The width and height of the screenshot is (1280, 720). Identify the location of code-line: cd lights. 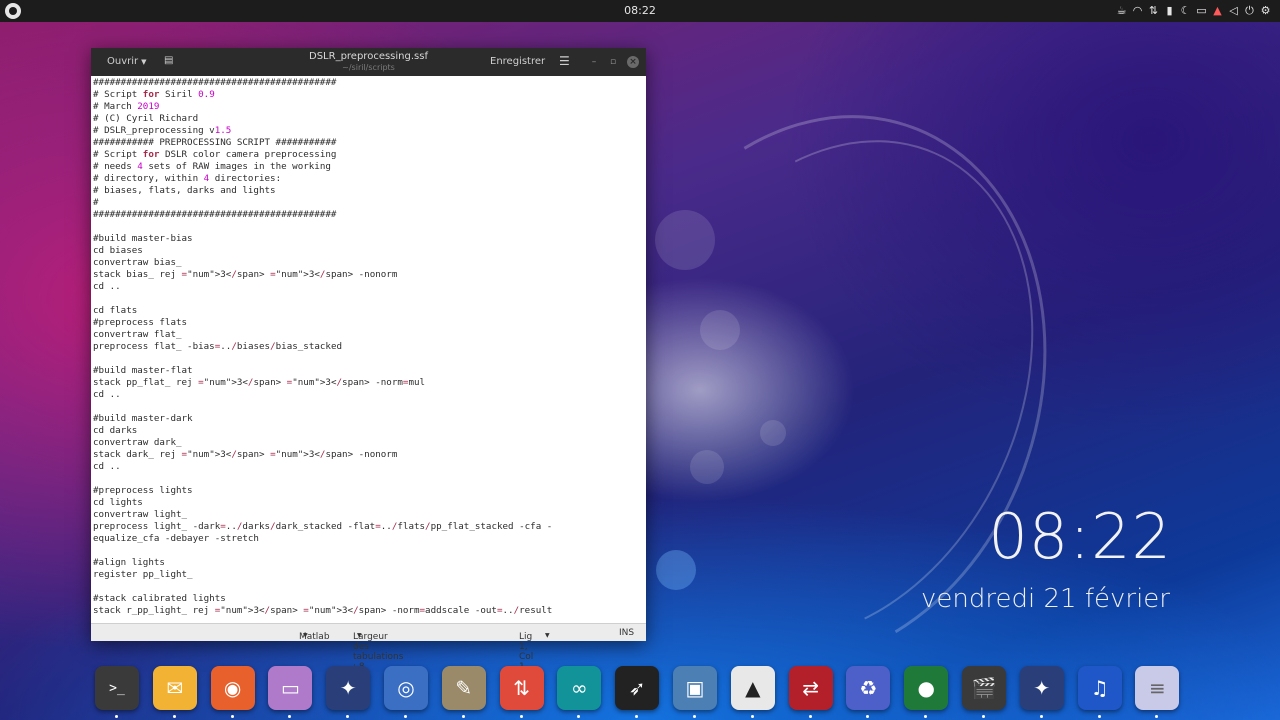
(368, 503).